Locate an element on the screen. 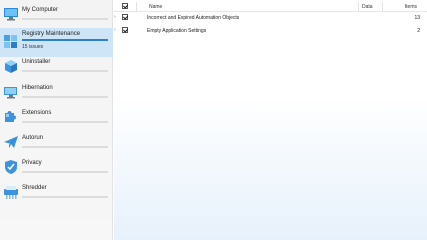  hibernation-monitor-icon is located at coordinates (11, 92).